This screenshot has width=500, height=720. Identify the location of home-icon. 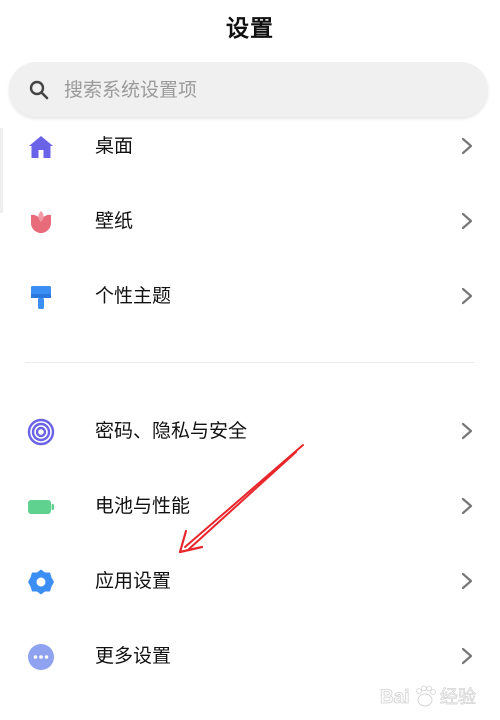
(41, 147).